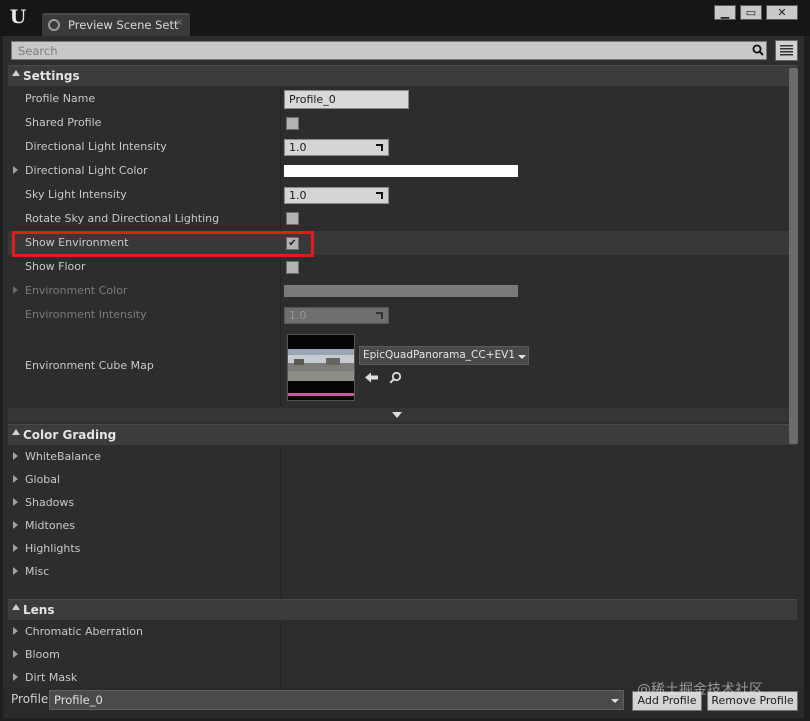 This screenshot has width=810, height=721. I want to click on tab-preview-scene-settings: Preview Scene Sett ×, so click(116, 24).